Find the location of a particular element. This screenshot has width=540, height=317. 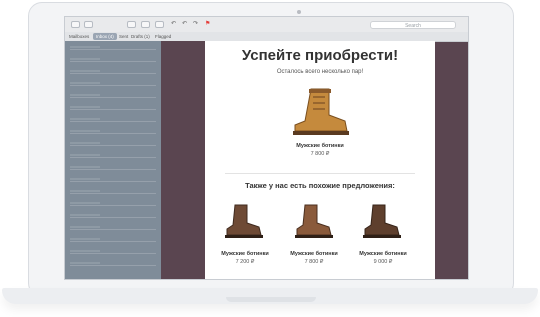

reply-all-icon: ↶ is located at coordinates (184, 24).